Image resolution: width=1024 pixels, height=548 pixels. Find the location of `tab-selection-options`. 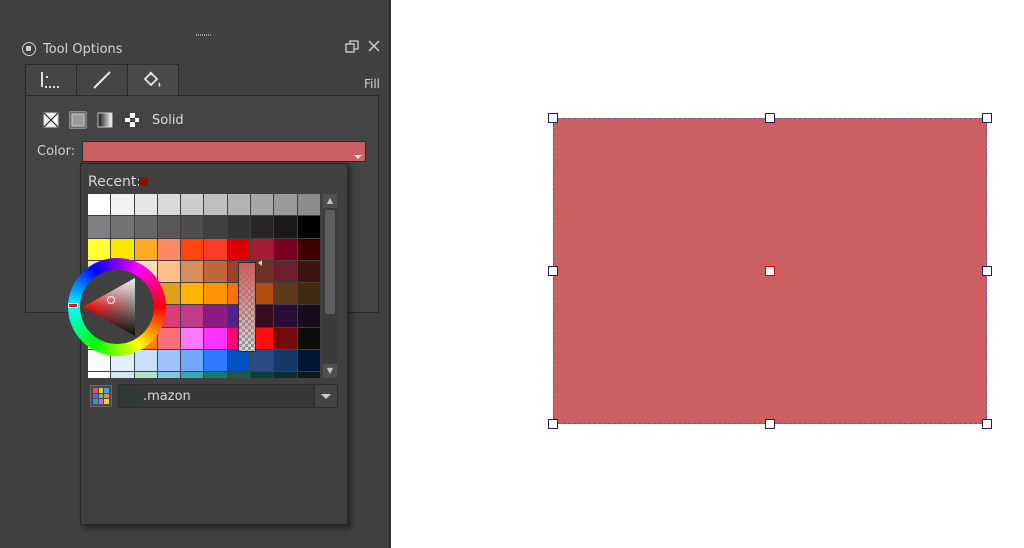

tab-selection-options is located at coordinates (51, 79).